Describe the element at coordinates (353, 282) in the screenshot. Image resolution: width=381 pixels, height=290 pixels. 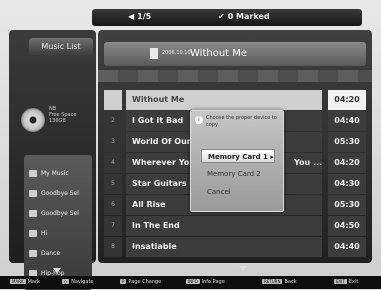
I see `key-hint-label: Exit` at that location.